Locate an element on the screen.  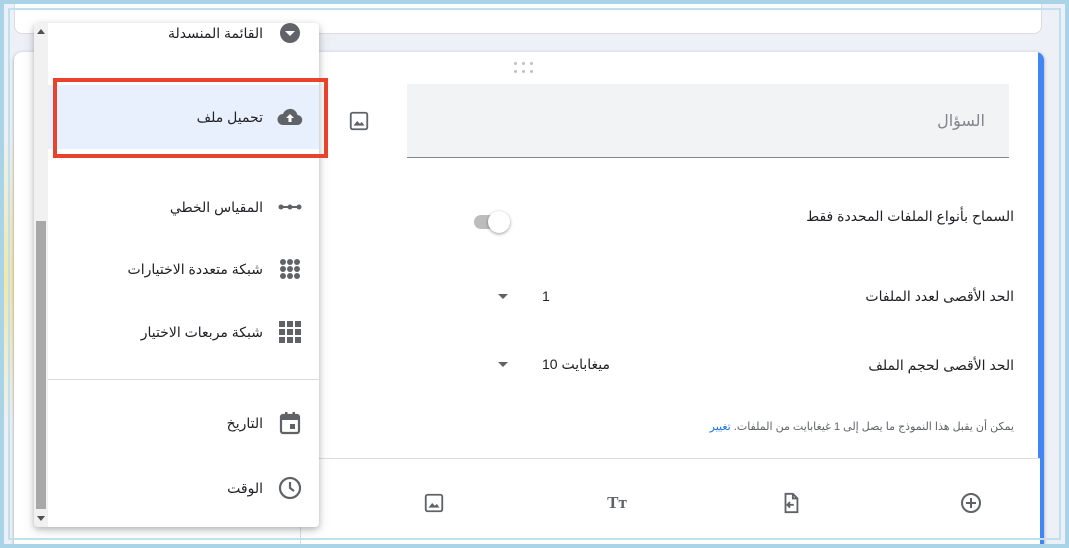
max-files-value: 1 is located at coordinates (546, 296).